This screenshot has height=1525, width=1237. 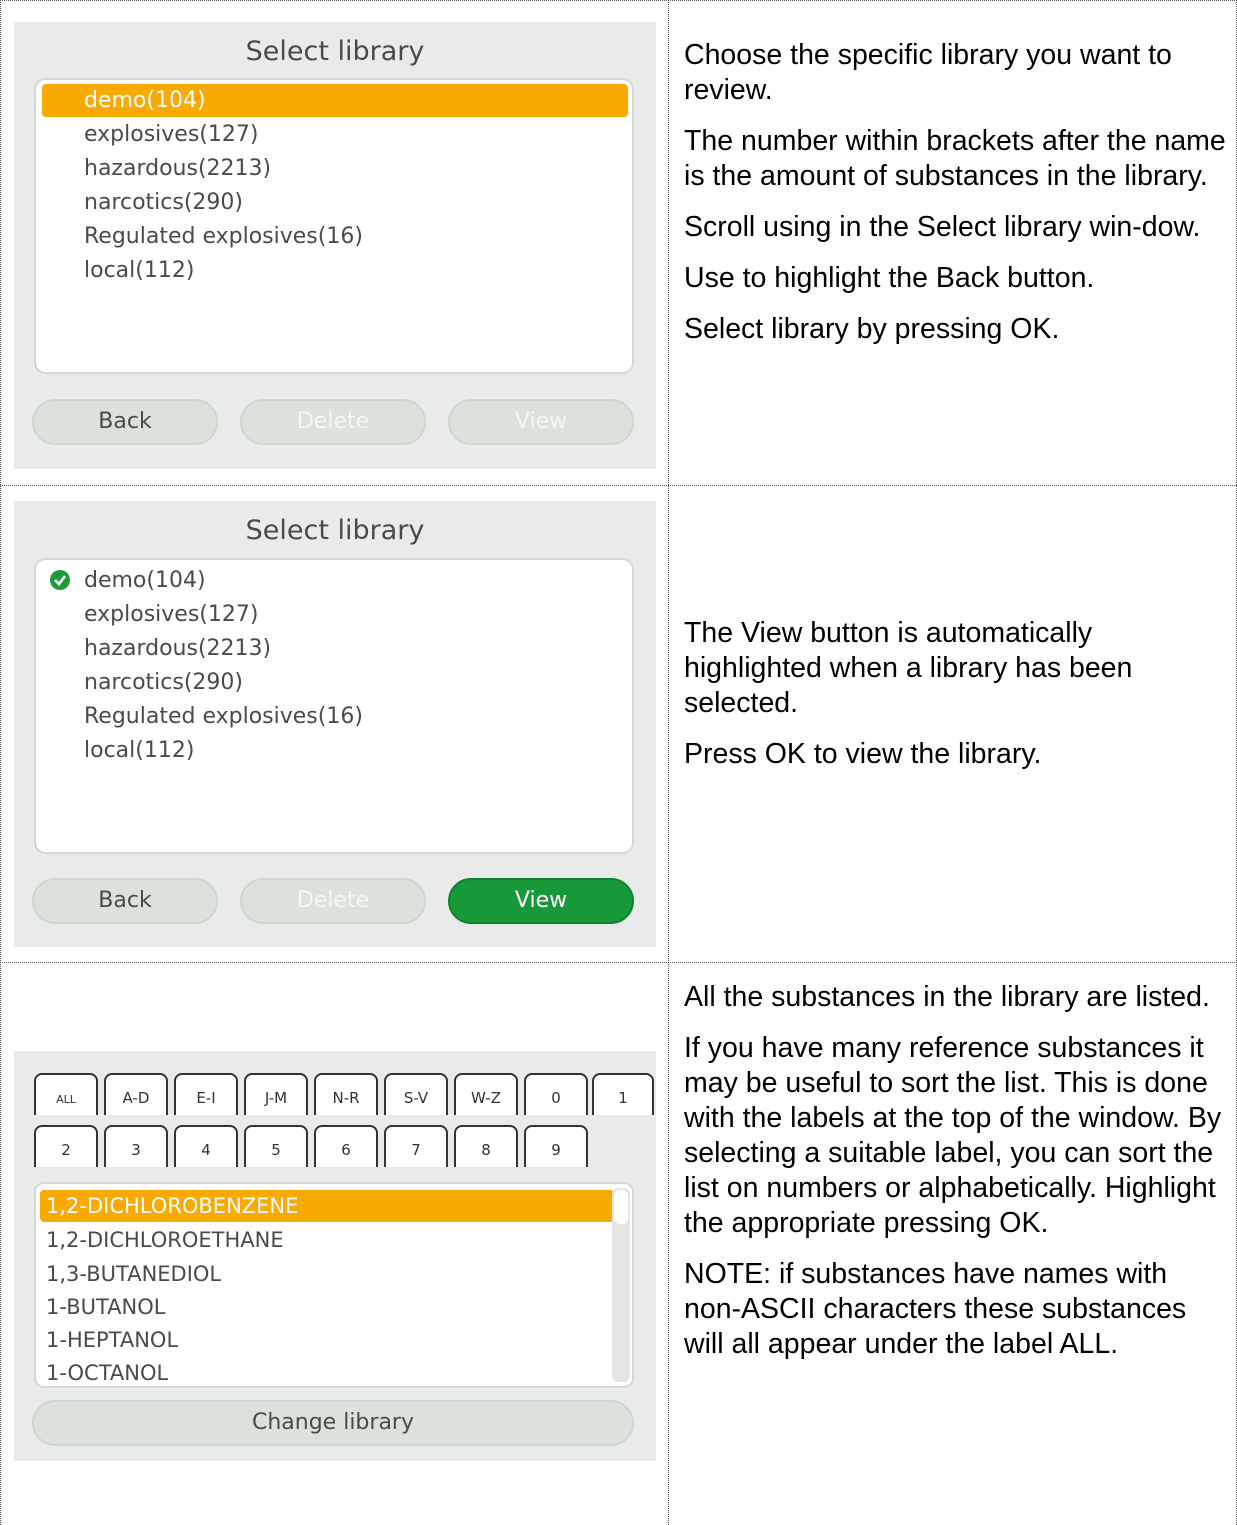 What do you see at coordinates (206, 1094) in the screenshot?
I see `tab-e-i: E-I` at bounding box center [206, 1094].